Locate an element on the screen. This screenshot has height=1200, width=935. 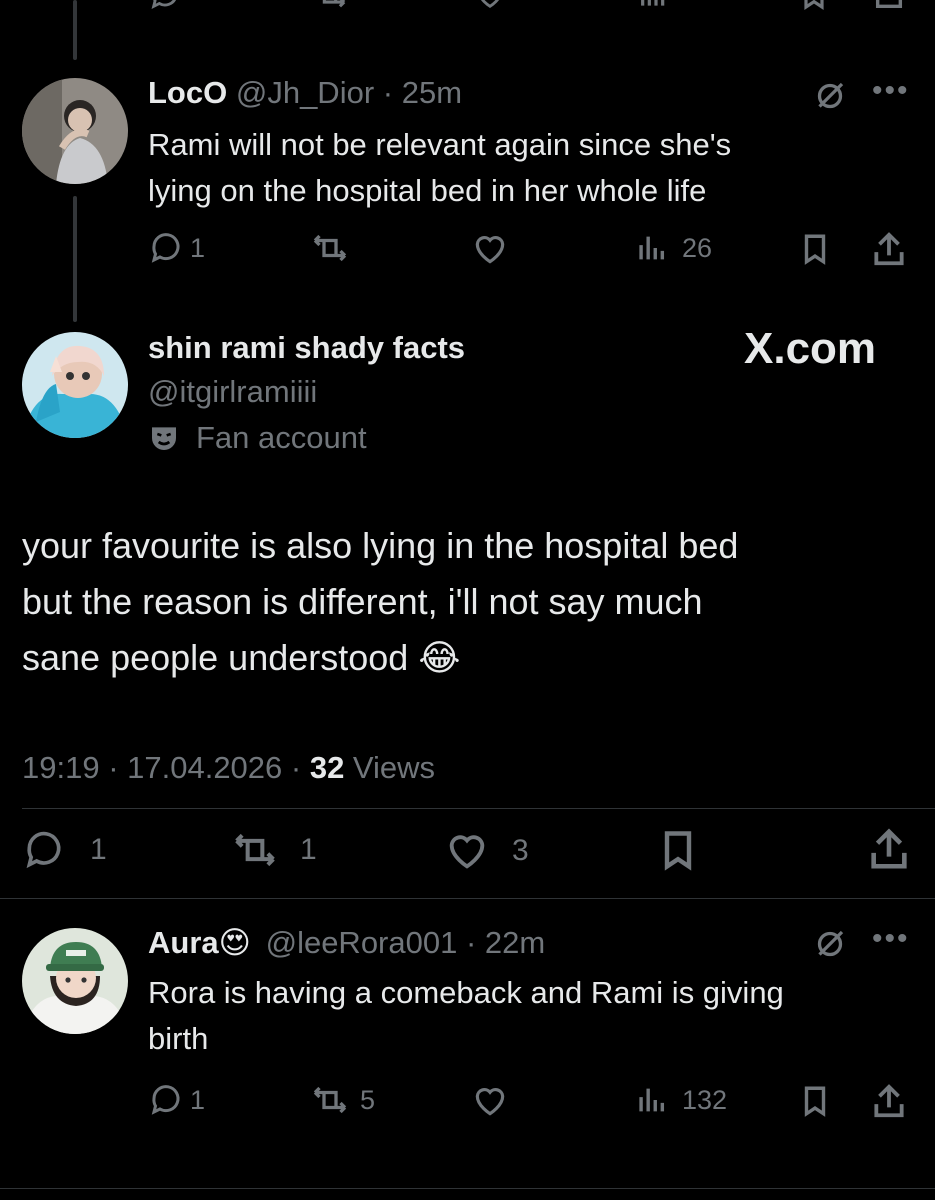
divider-bottom is located at coordinates (467, 1188).